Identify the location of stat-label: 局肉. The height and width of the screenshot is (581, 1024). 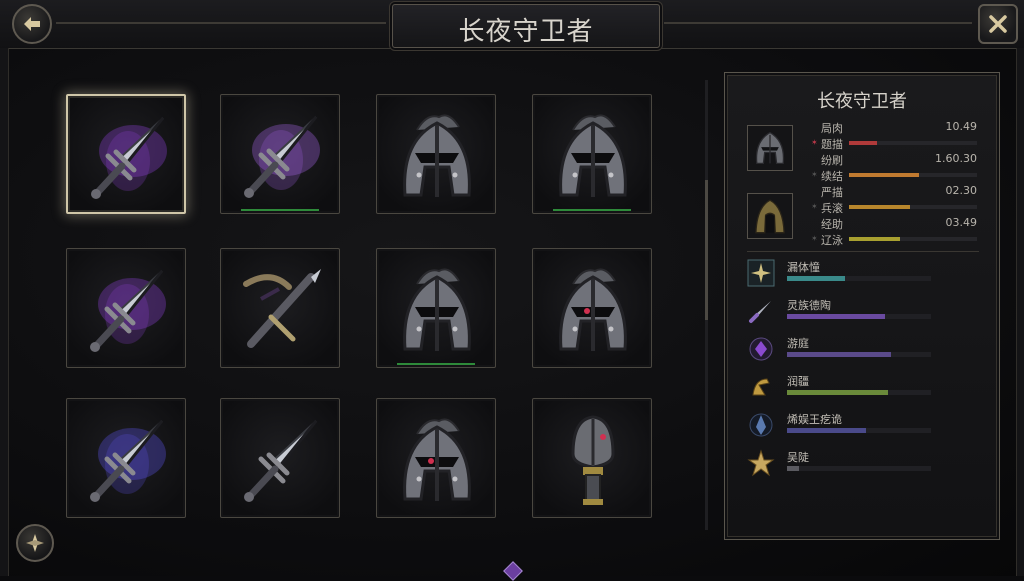
(832, 128).